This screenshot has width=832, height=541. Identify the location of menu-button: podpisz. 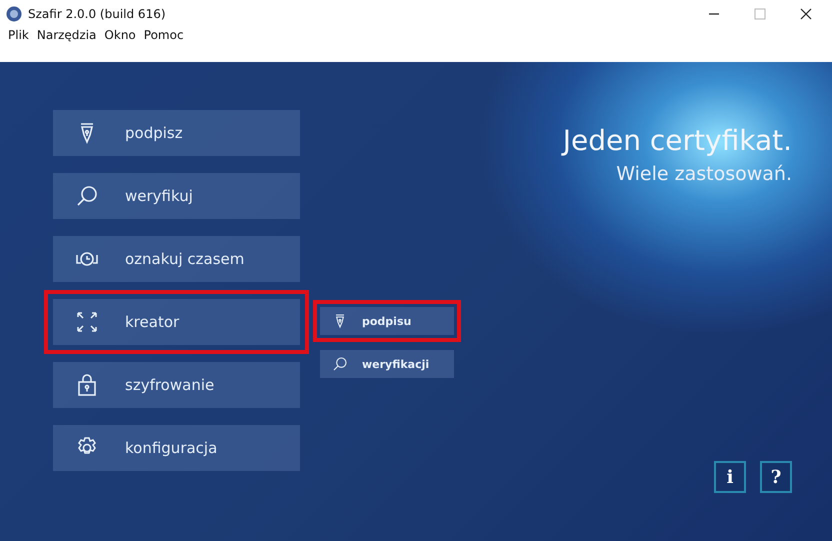
(176, 133).